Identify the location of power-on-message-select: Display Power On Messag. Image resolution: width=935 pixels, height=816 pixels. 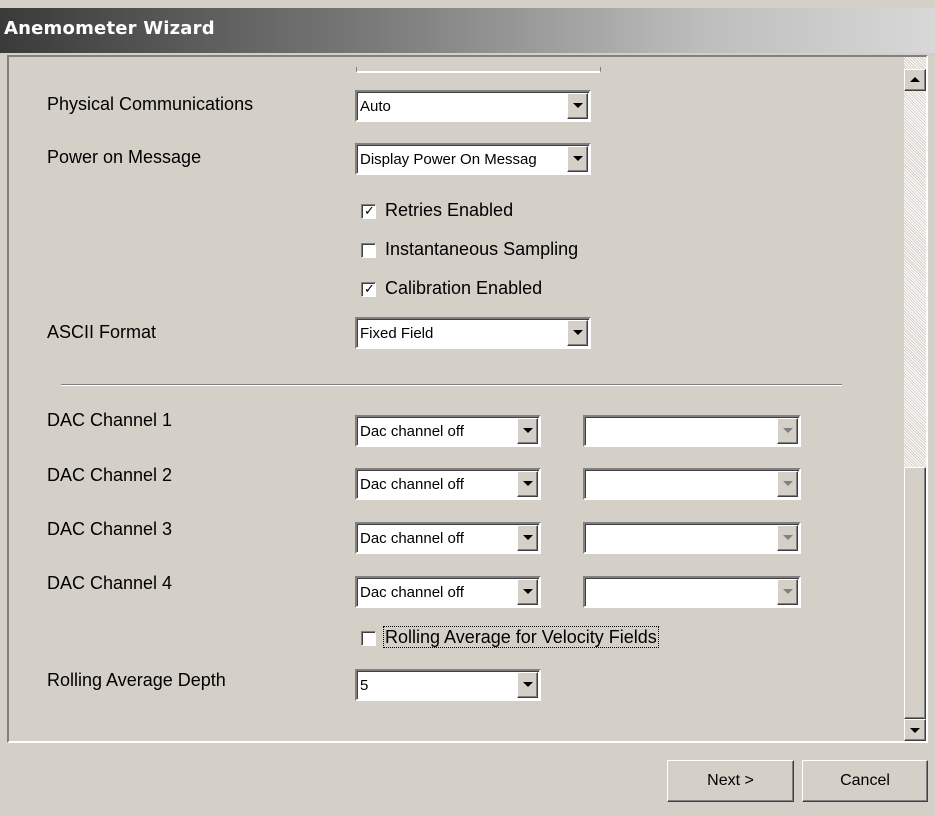
(473, 159).